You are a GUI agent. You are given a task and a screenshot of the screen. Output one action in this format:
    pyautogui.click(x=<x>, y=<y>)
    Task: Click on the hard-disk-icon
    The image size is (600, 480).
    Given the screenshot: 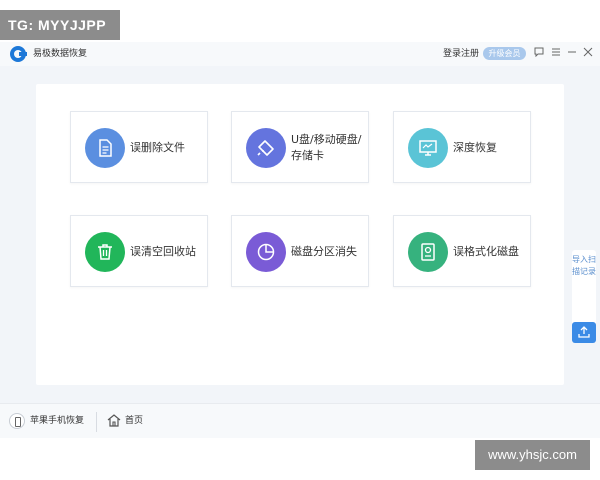 What is the action you would take?
    pyautogui.click(x=428, y=252)
    